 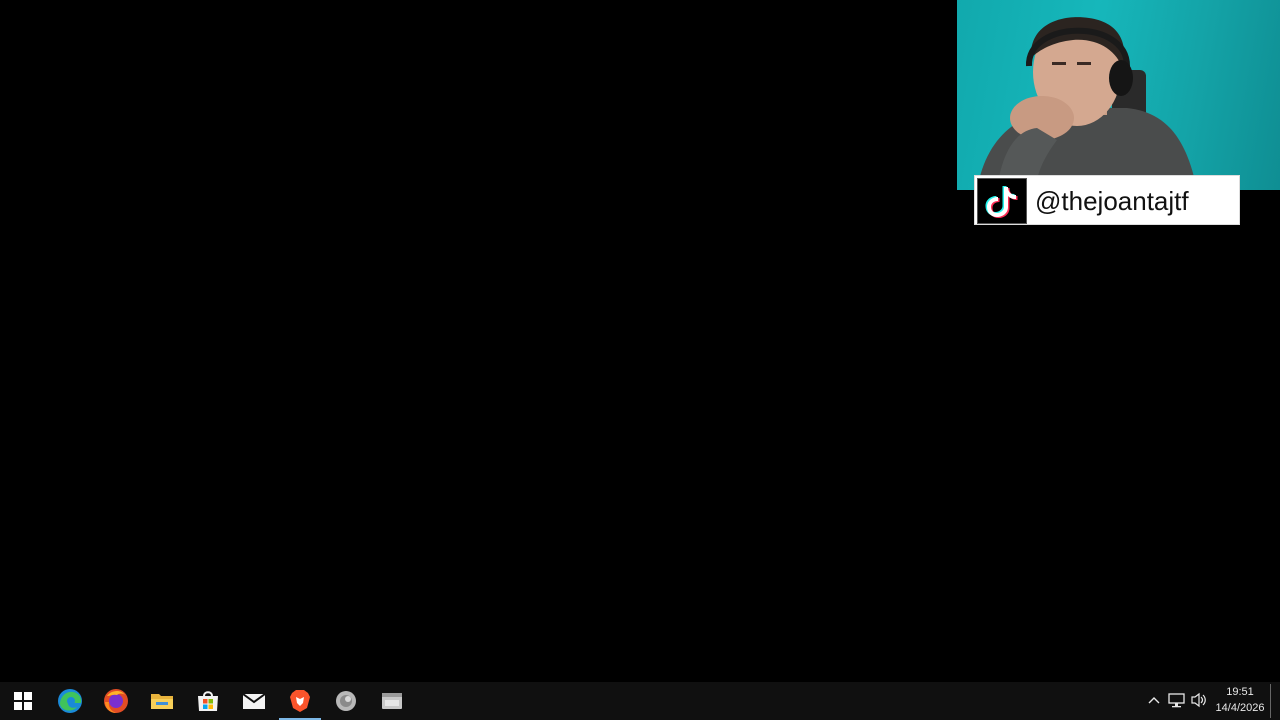 I want to click on taskbar-edge-button, so click(x=70, y=701).